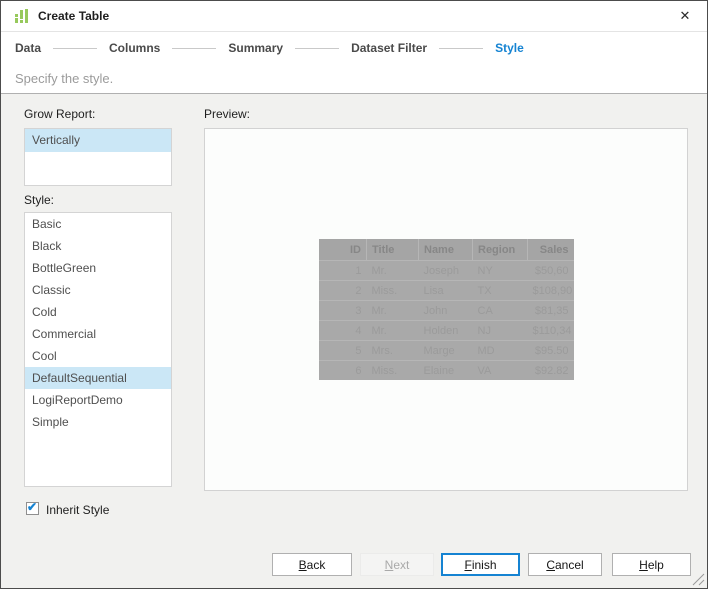 The width and height of the screenshot is (708, 589). What do you see at coordinates (255, 48) in the screenshot?
I see `step-summary: Summary` at bounding box center [255, 48].